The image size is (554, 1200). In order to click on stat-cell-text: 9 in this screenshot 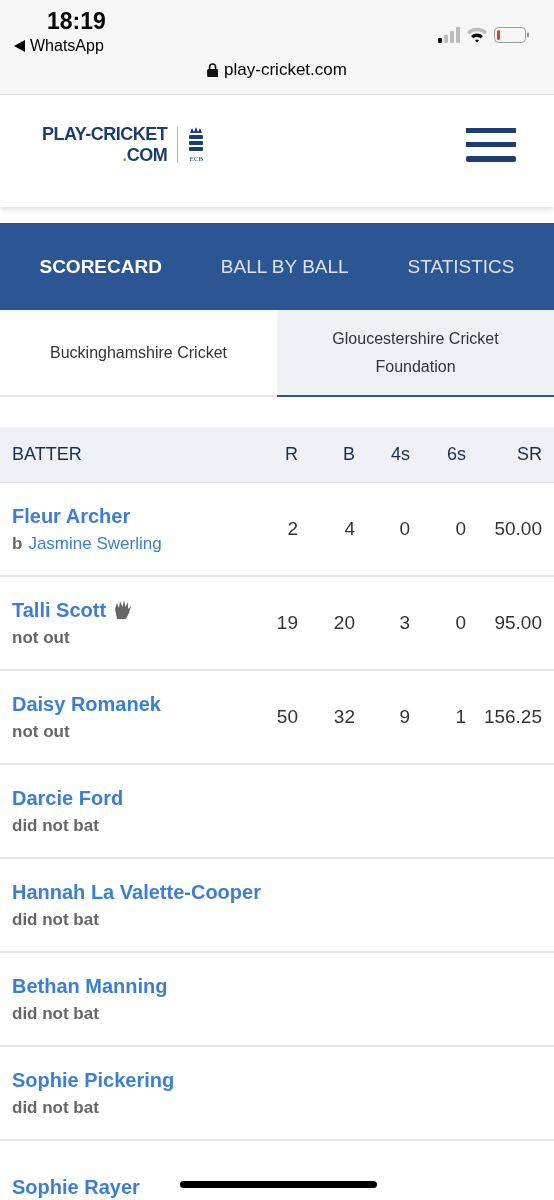, I will do `click(404, 717)`.